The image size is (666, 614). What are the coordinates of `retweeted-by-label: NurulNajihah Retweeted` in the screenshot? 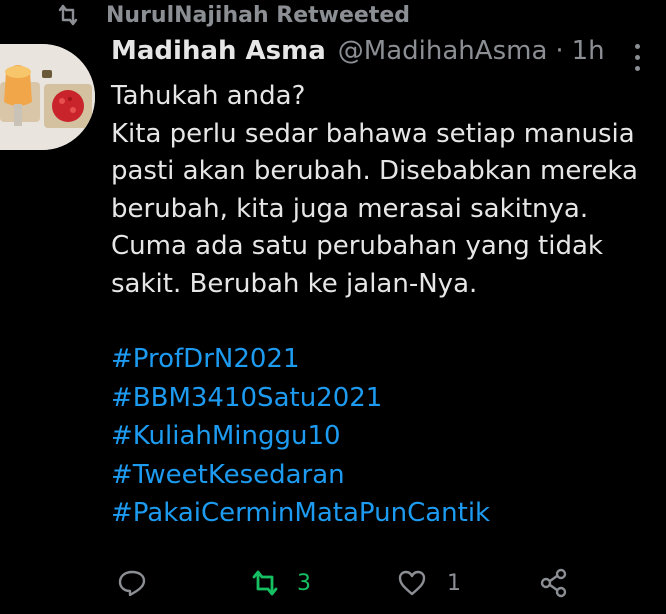 It's located at (258, 15).